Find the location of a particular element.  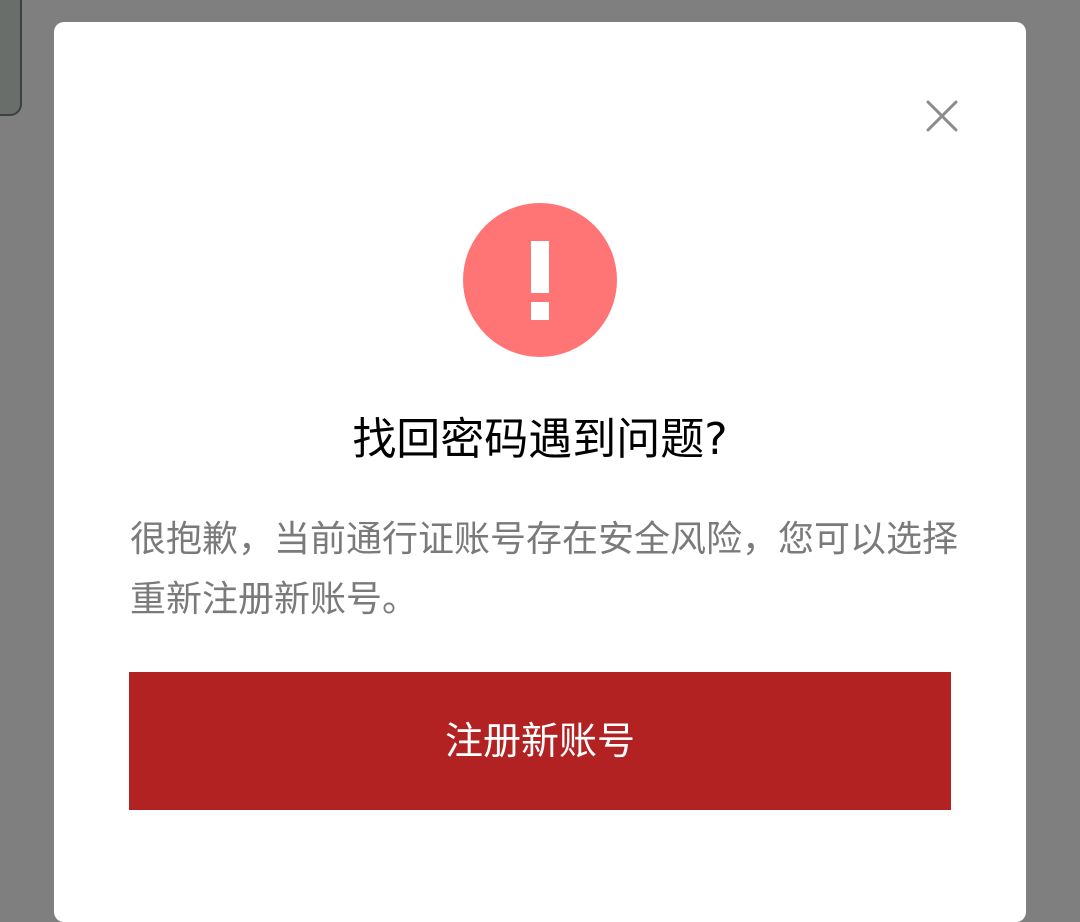

dialog-message: 很抱歉，当前通行证账号存在安全风险，您可以选择重新注册新账号。 is located at coordinates (544, 569).